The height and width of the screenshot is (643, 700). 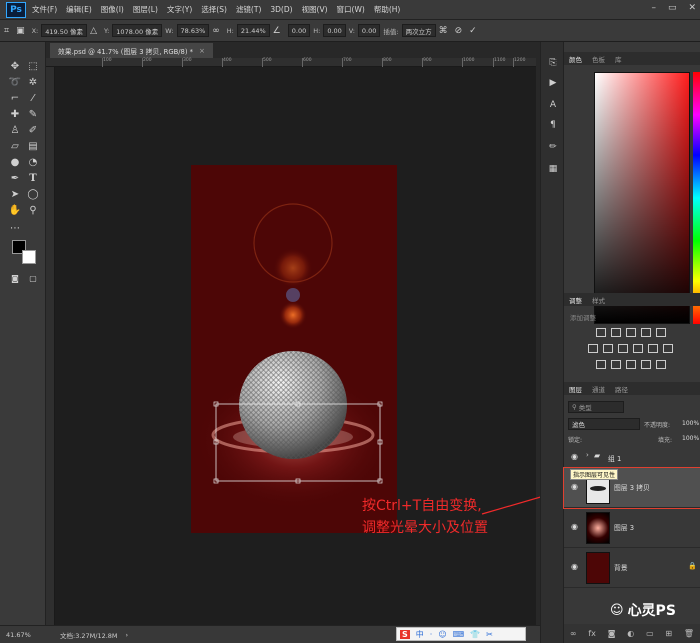 I want to click on color-field, so click(x=642, y=198).